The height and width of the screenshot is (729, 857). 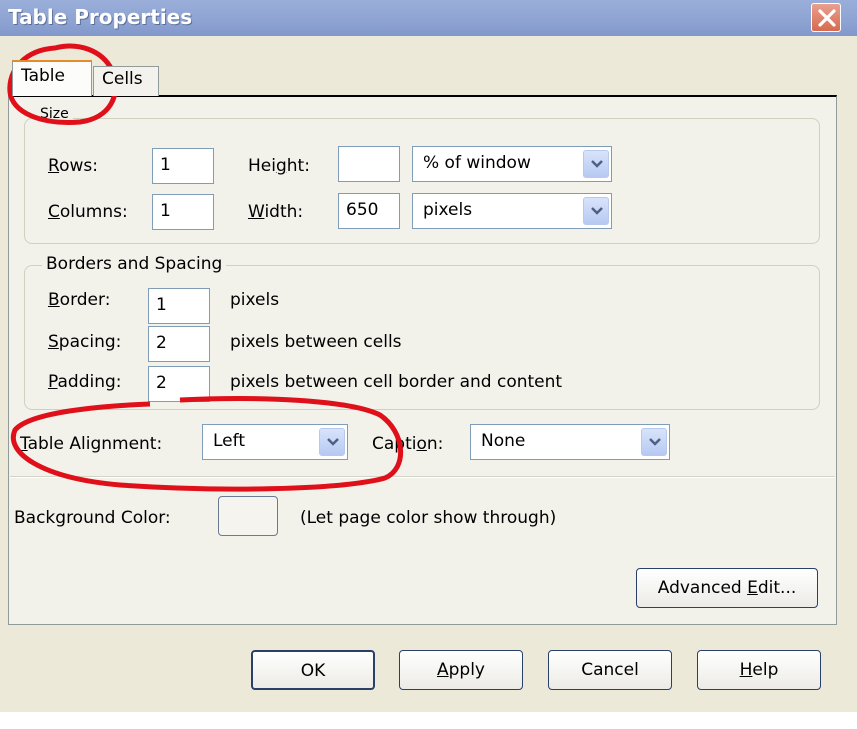 I want to click on tab-cells: Cells, so click(x=126, y=81).